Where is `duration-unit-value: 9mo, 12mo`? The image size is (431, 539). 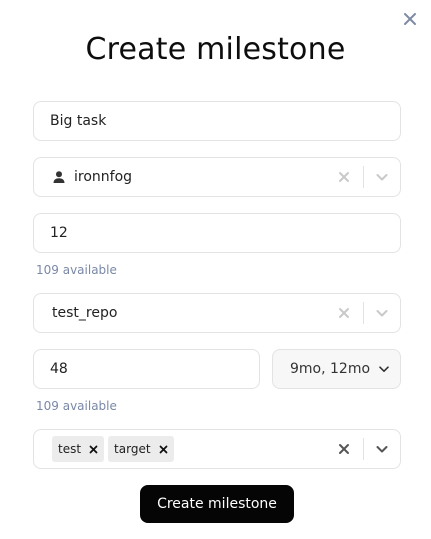
duration-unit-value: 9mo, 12mo is located at coordinates (330, 369).